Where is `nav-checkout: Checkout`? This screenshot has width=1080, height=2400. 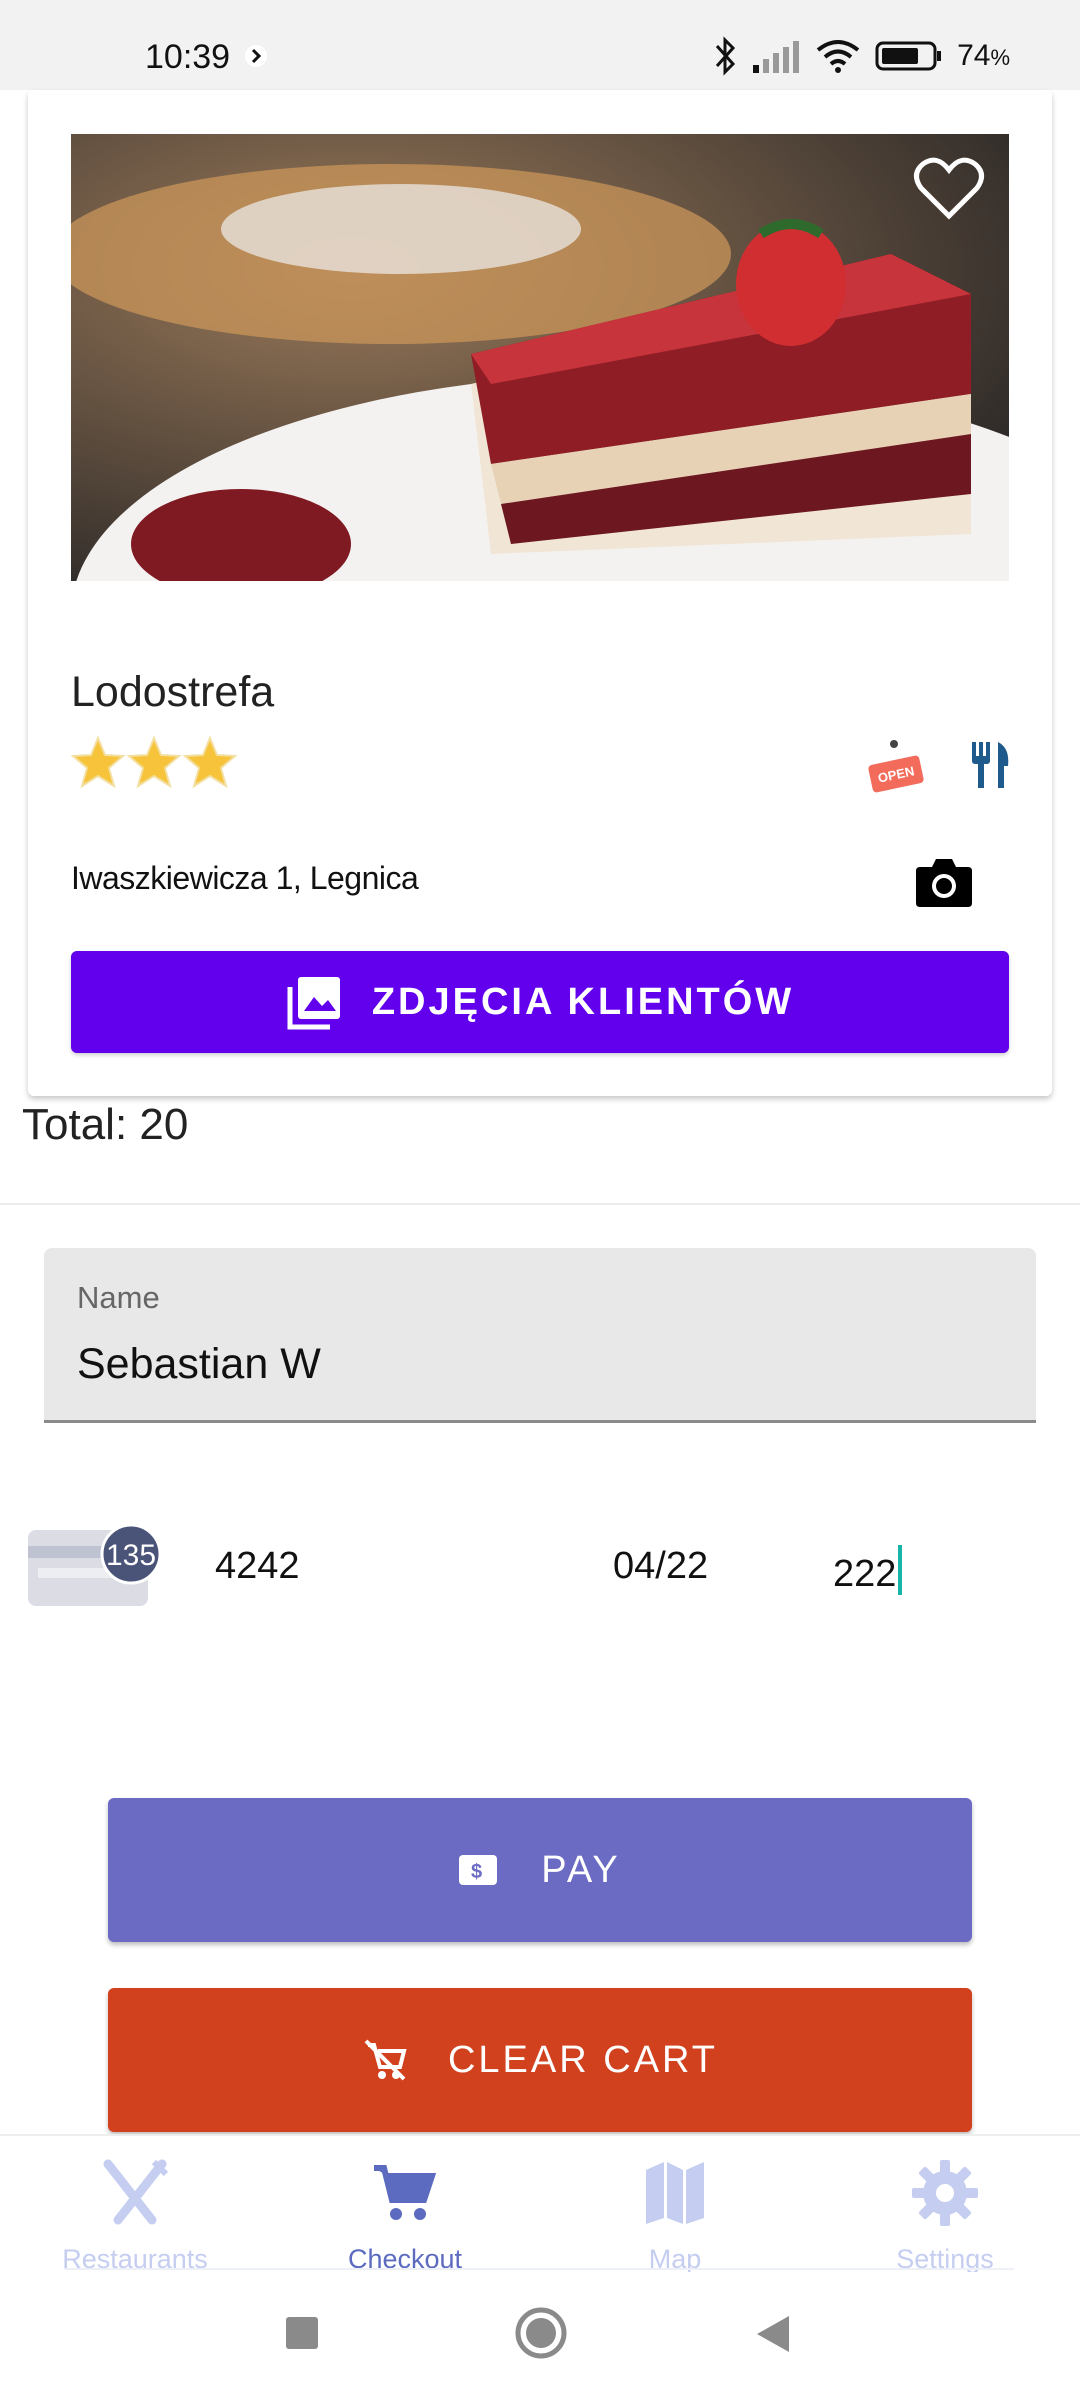
nav-checkout: Checkout is located at coordinates (405, 2210).